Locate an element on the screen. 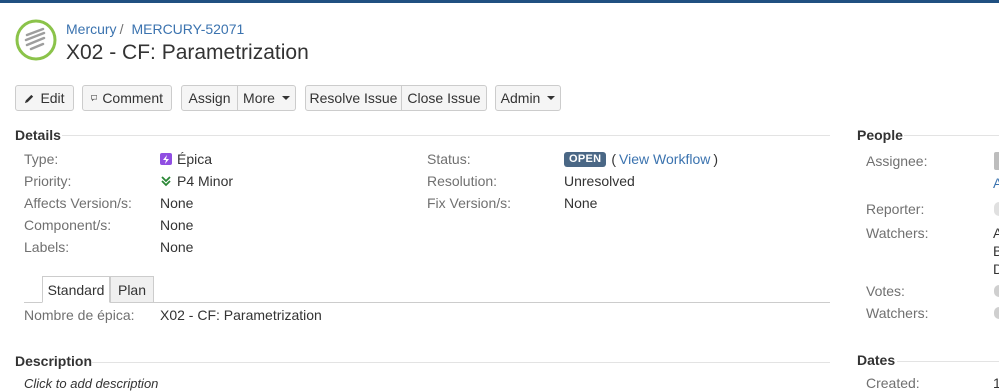  pencil-icon is located at coordinates (29, 98).